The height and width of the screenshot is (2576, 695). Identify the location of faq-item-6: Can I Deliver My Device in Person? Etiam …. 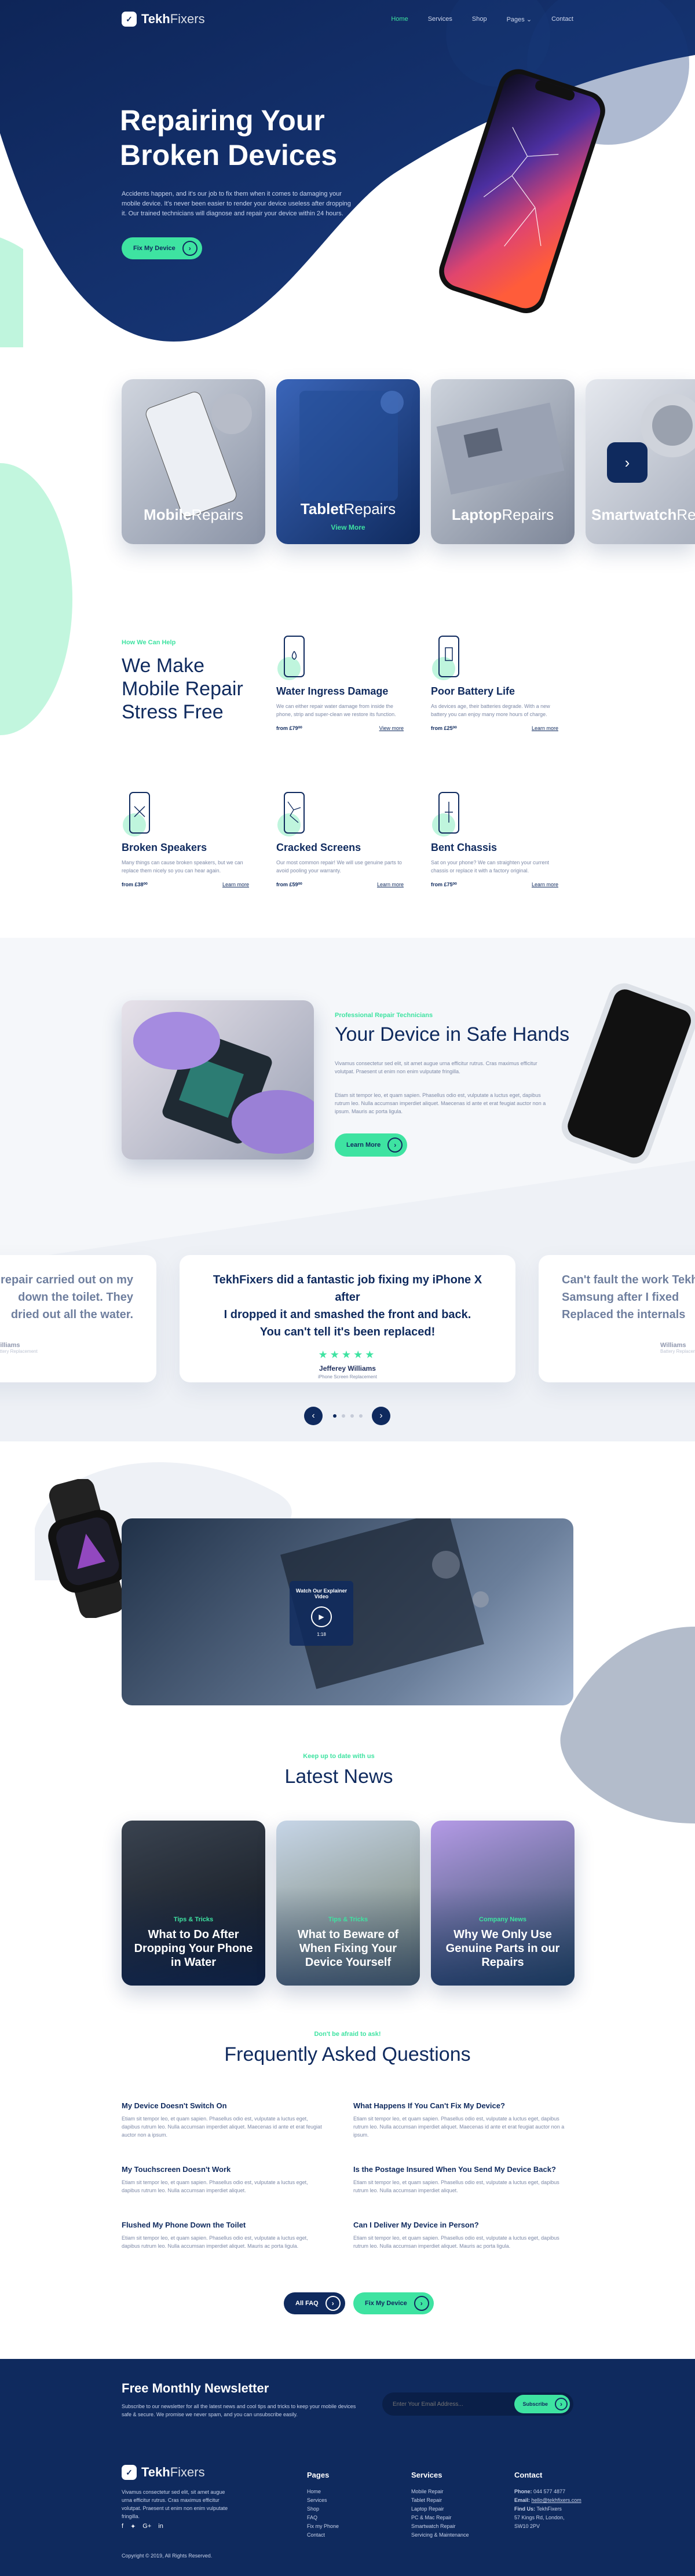
(463, 2235).